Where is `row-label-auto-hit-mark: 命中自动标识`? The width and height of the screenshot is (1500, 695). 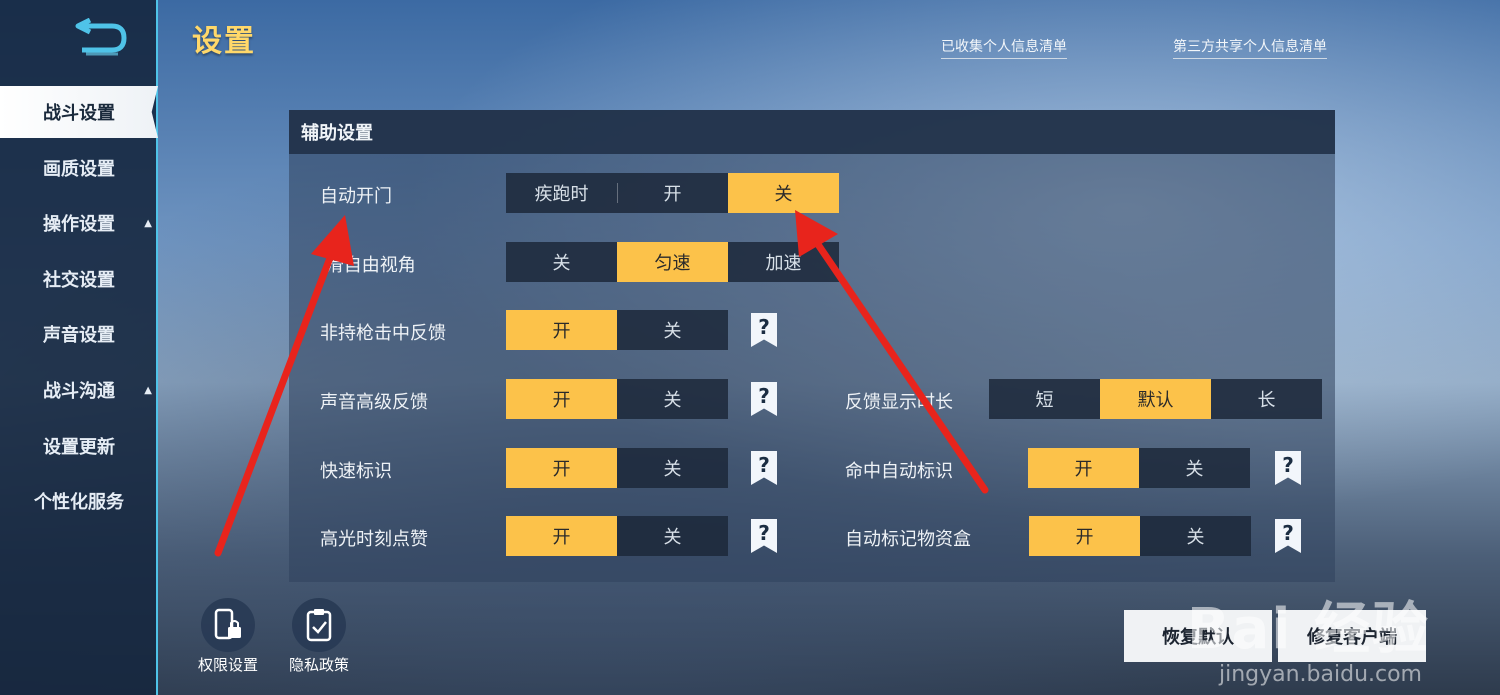 row-label-auto-hit-mark: 命中自动标识 is located at coordinates (899, 471).